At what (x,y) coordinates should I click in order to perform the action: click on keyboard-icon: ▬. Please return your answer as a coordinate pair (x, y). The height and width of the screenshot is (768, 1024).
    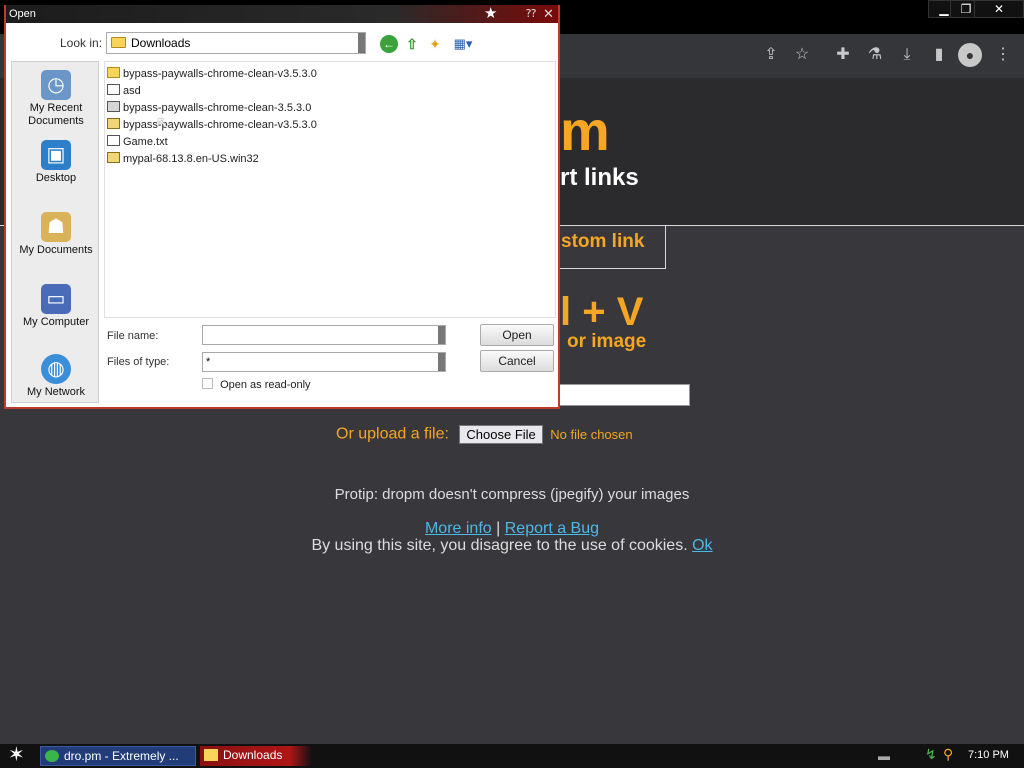
    Looking at the image, I should click on (884, 756).